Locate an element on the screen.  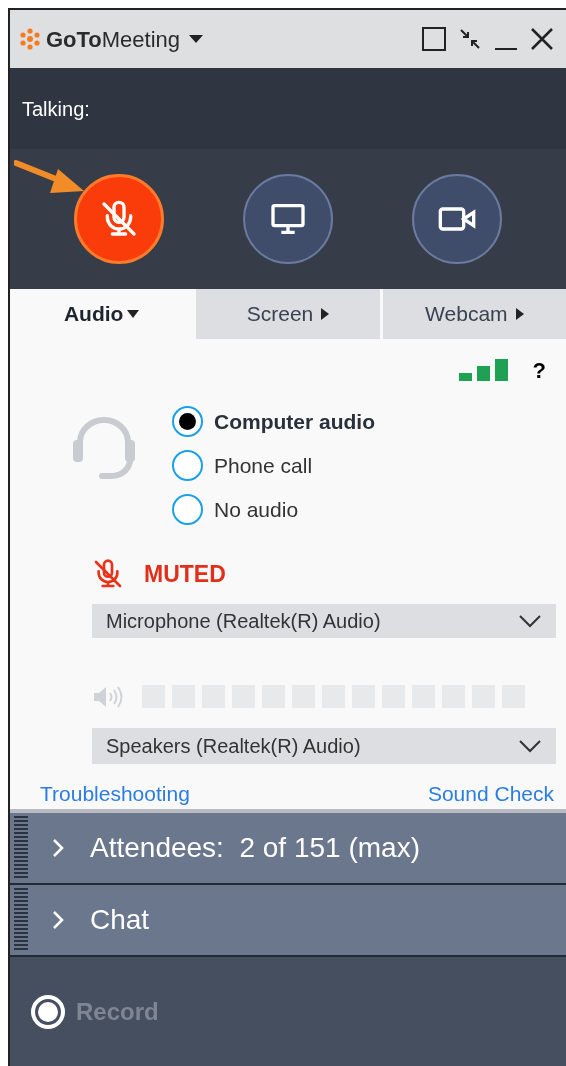
microphone-dropdown: Microphone (Realtek(R) Audio) is located at coordinates (324, 620).